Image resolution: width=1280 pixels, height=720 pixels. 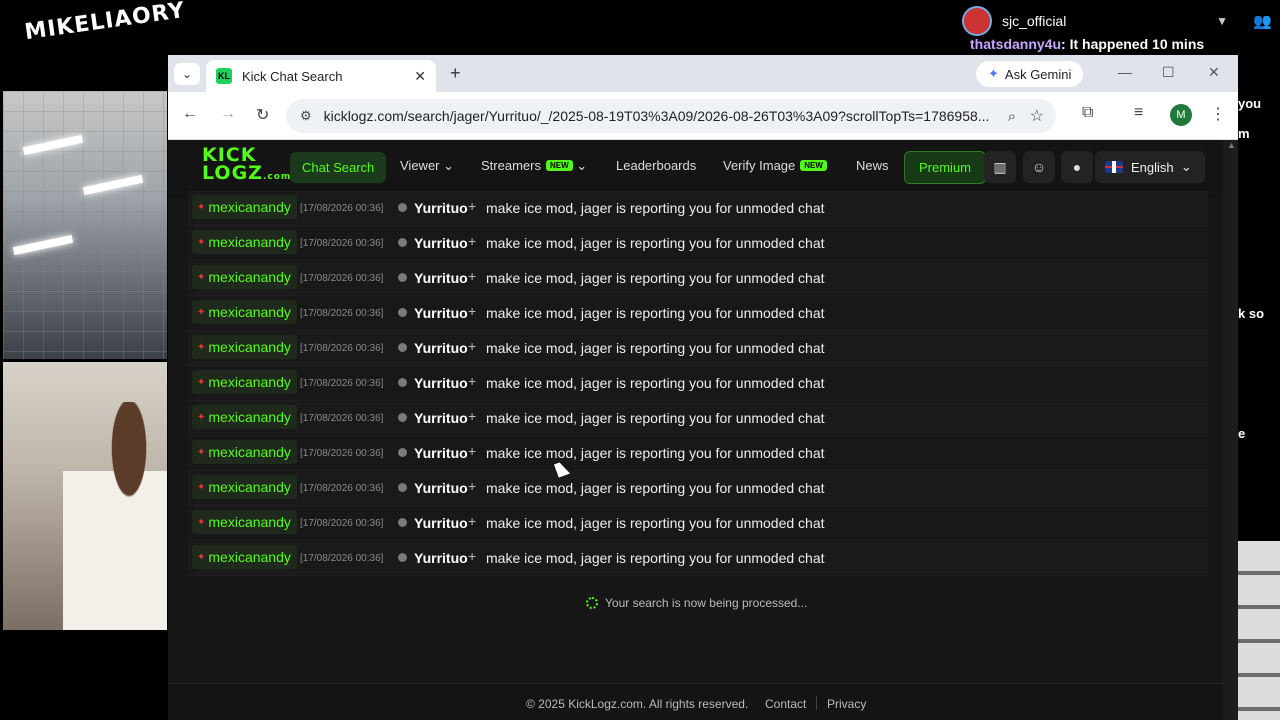 I want to click on back-icon: ←, so click(x=190, y=114).